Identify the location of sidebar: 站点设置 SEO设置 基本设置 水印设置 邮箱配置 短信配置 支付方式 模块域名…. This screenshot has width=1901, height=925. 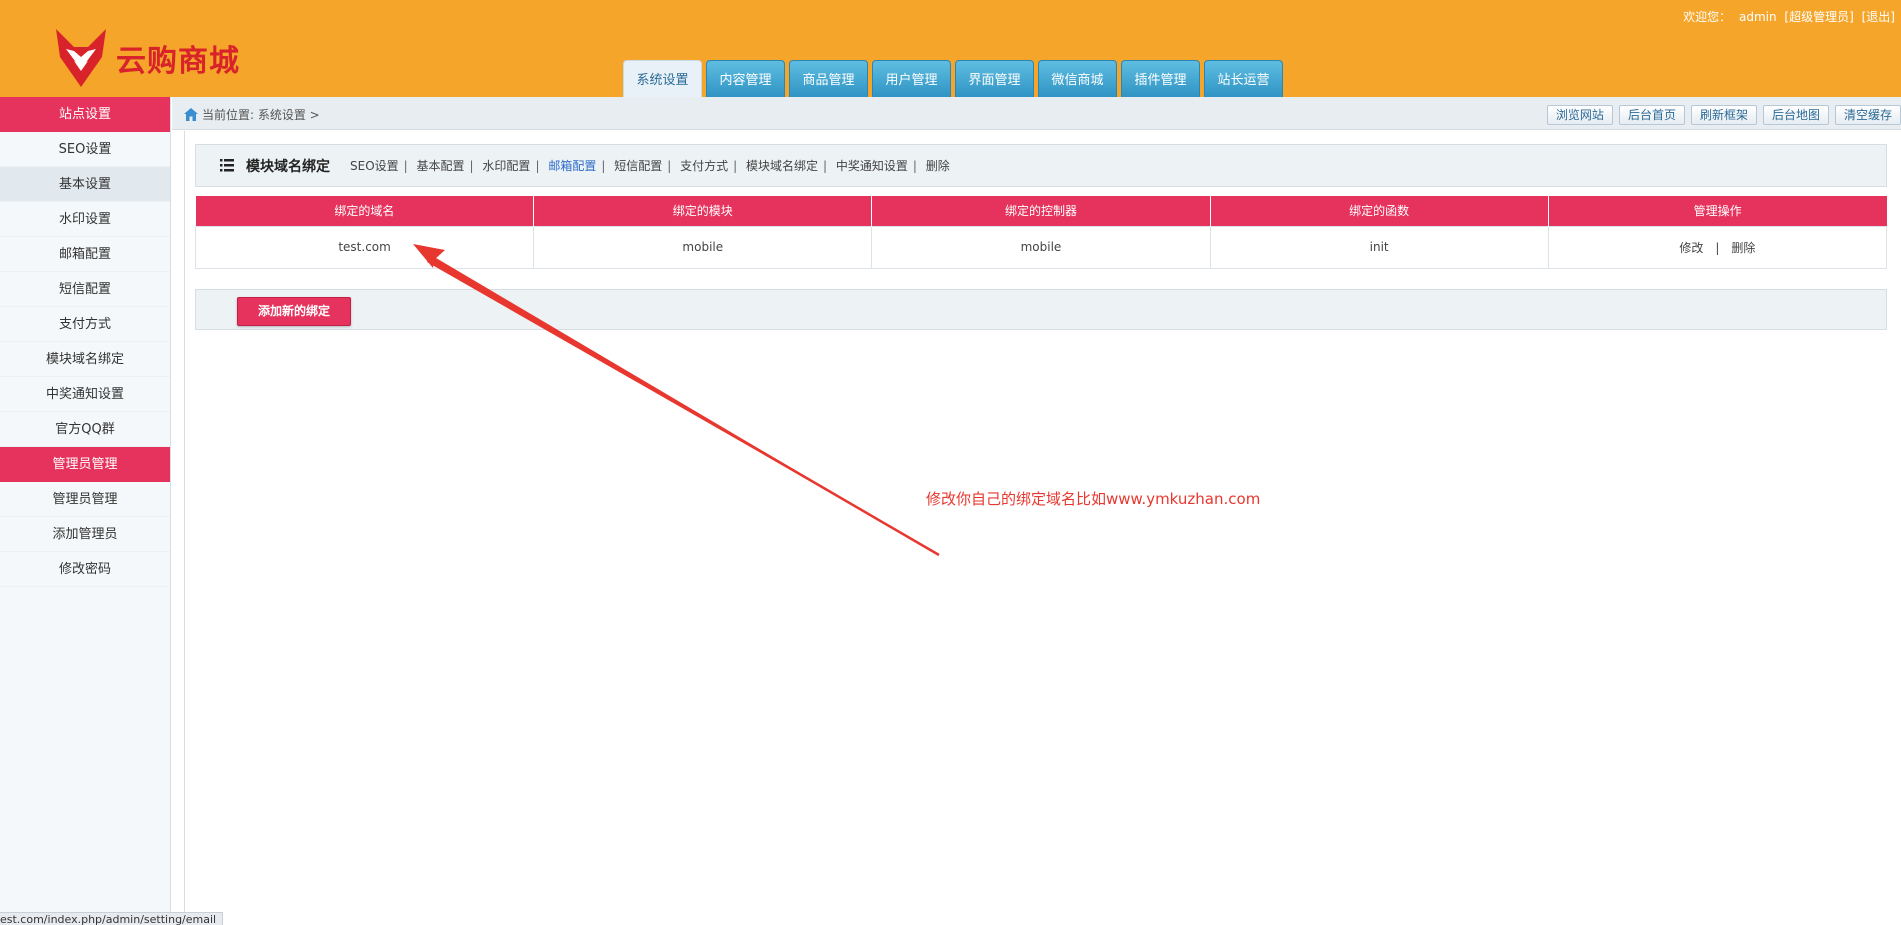
(85, 511).